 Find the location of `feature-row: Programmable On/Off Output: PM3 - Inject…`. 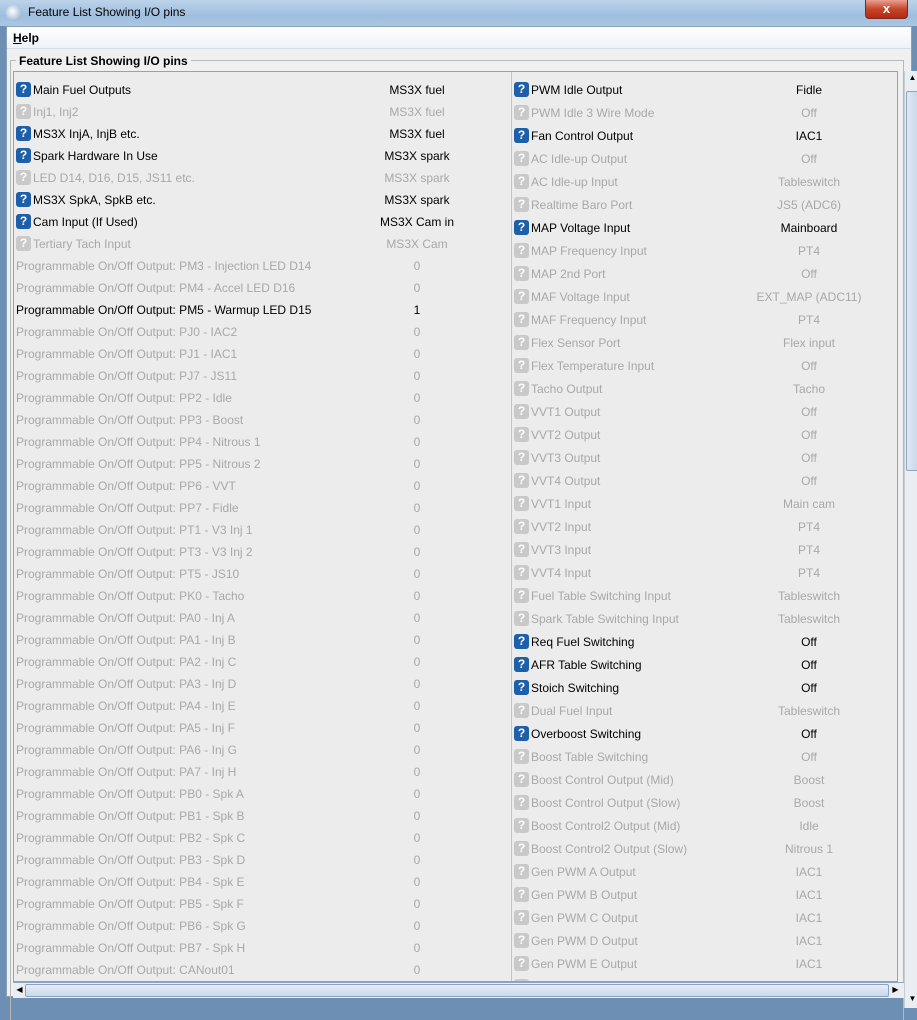

feature-row: Programmable On/Off Output: PM3 - Inject… is located at coordinates (261, 266).